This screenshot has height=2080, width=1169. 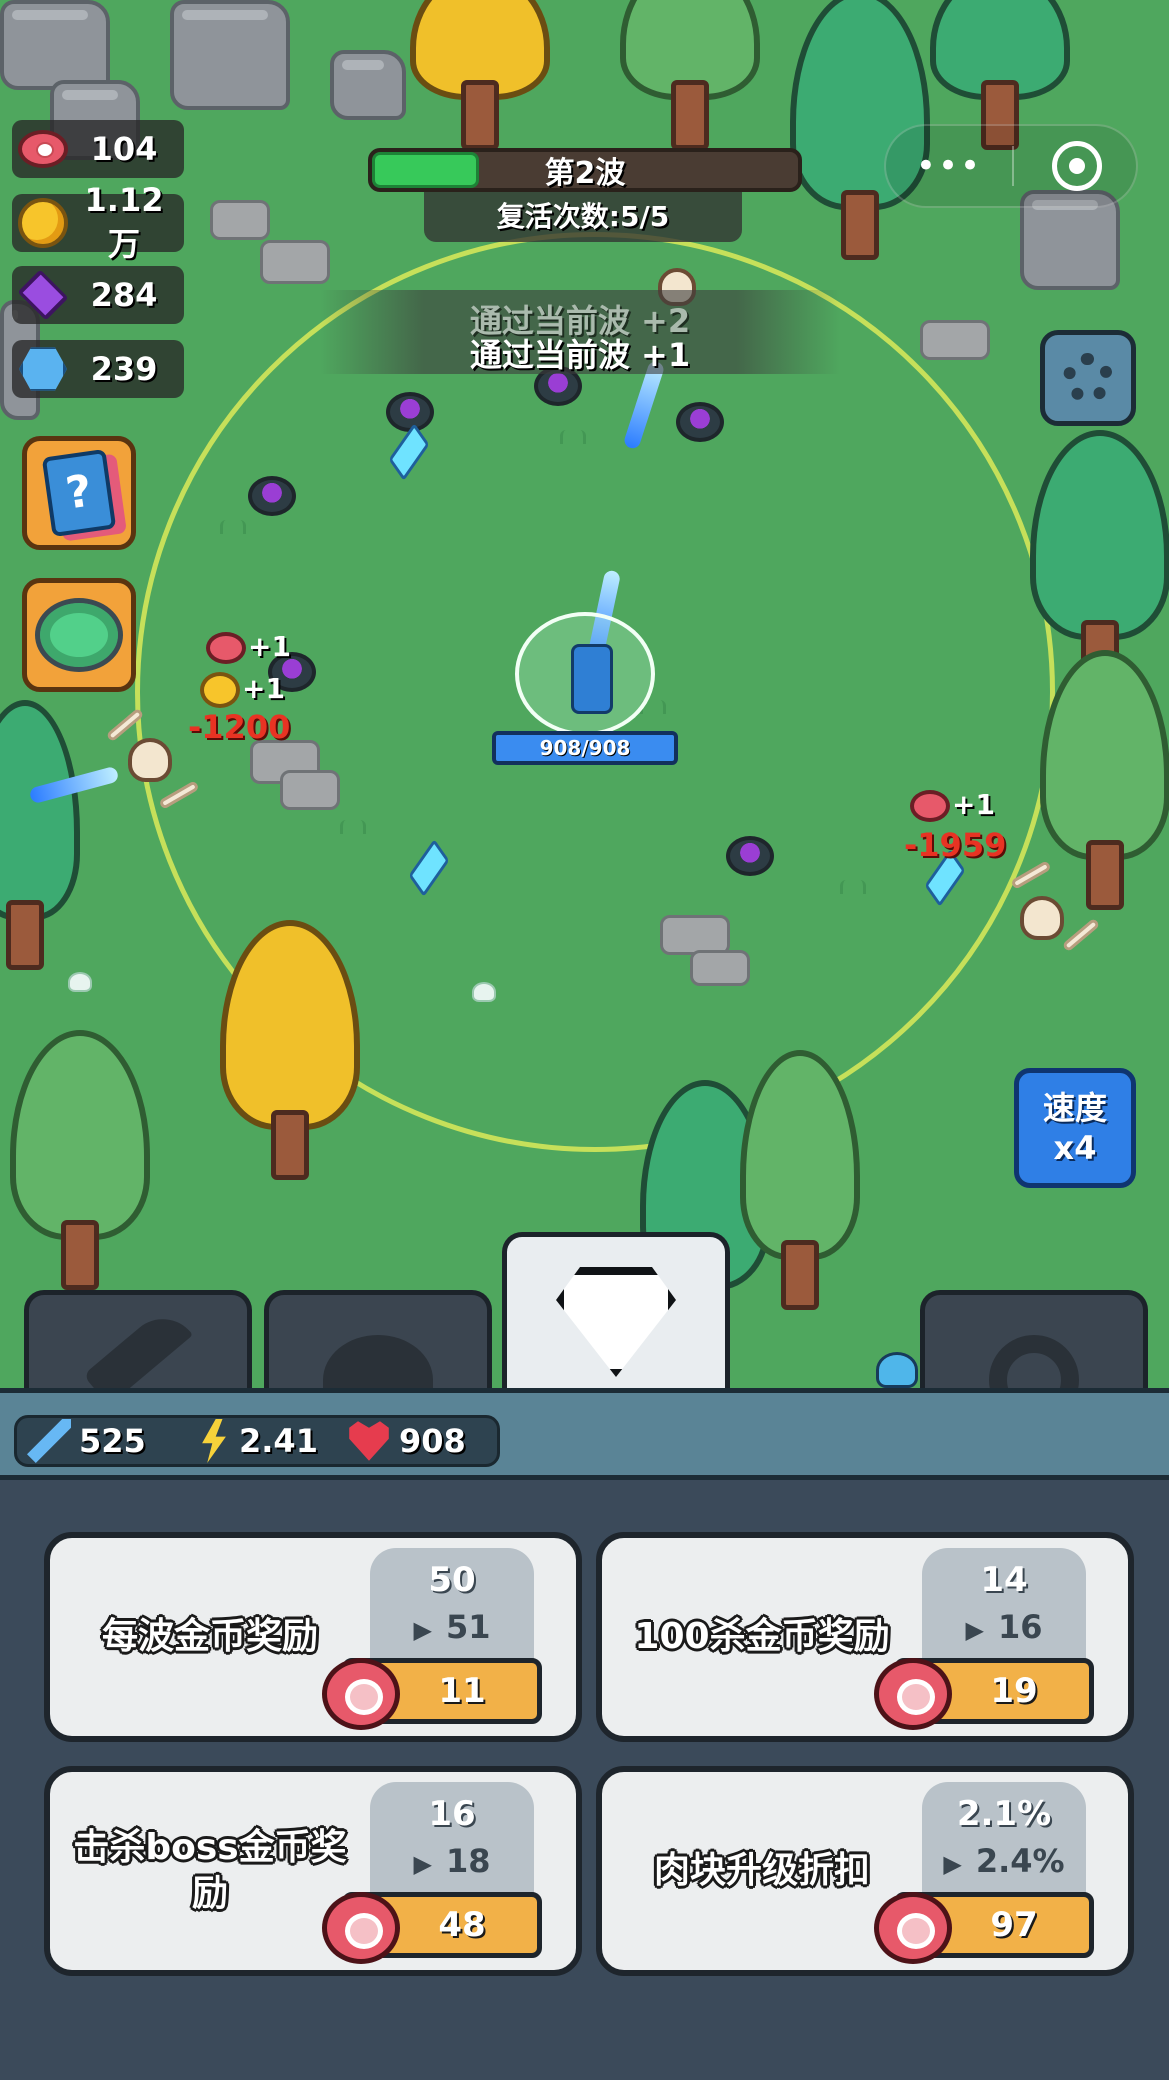 I want to click on upgrade-card: 肉块升级折扣 2.1% ▶ 2.4% 97, so click(x=865, y=1871).